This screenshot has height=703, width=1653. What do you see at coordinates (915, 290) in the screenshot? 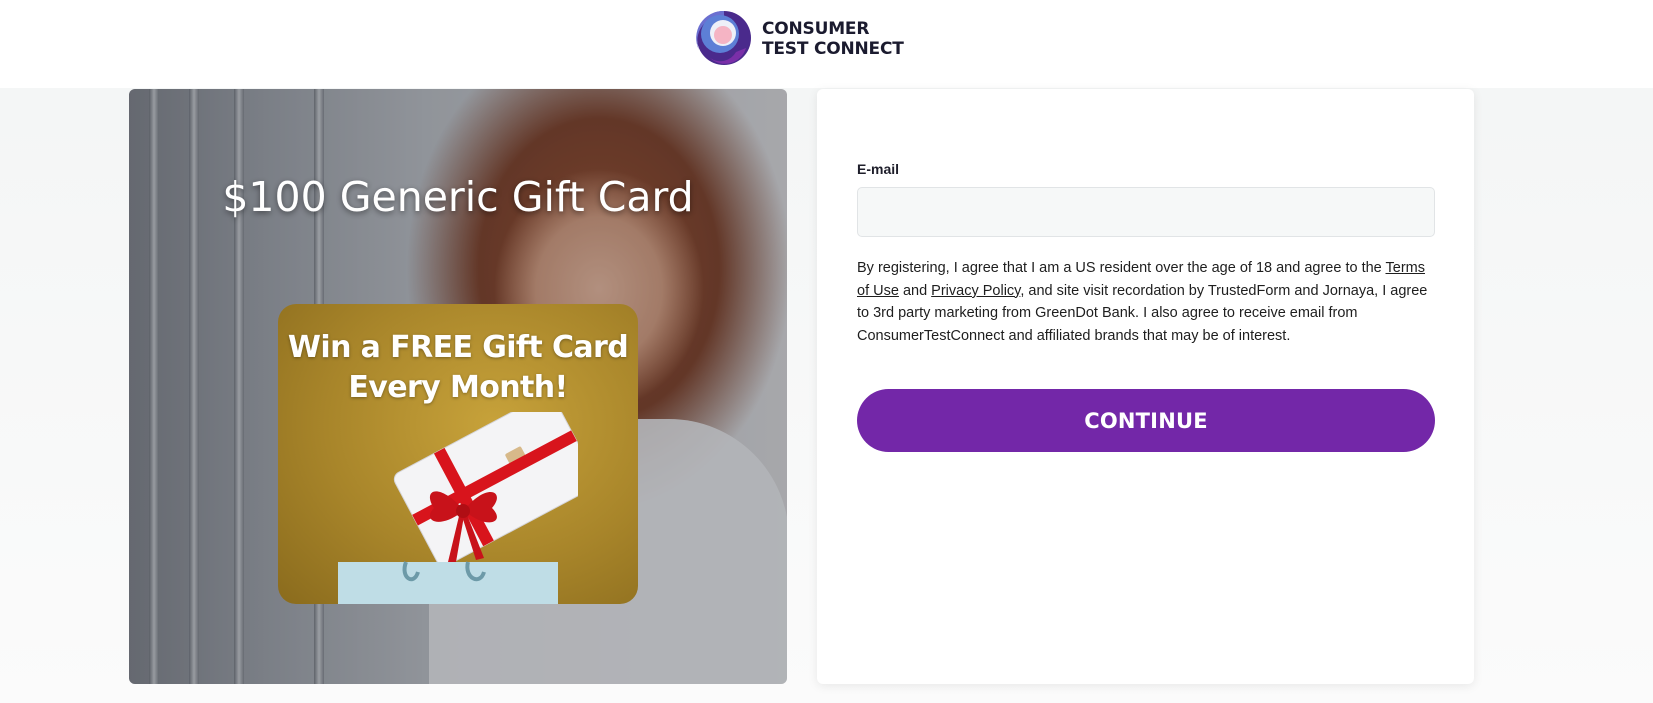
I see `consent-text-and: and` at bounding box center [915, 290].